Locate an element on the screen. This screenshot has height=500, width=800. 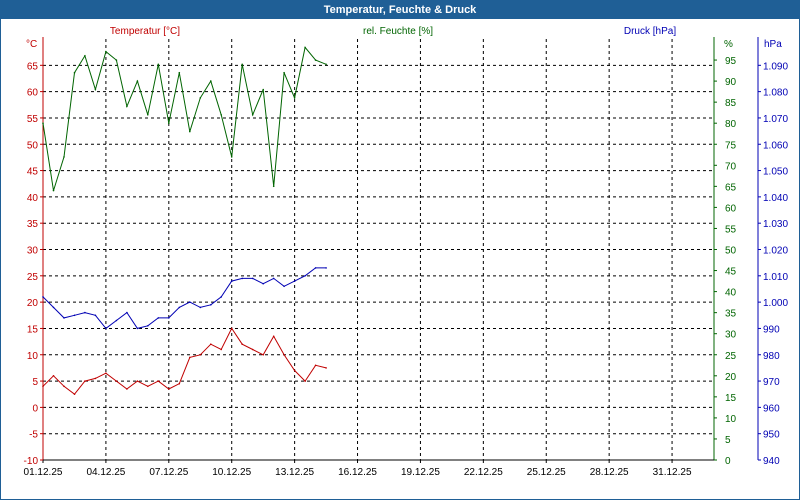
pressure-series-line is located at coordinates (184, 298).